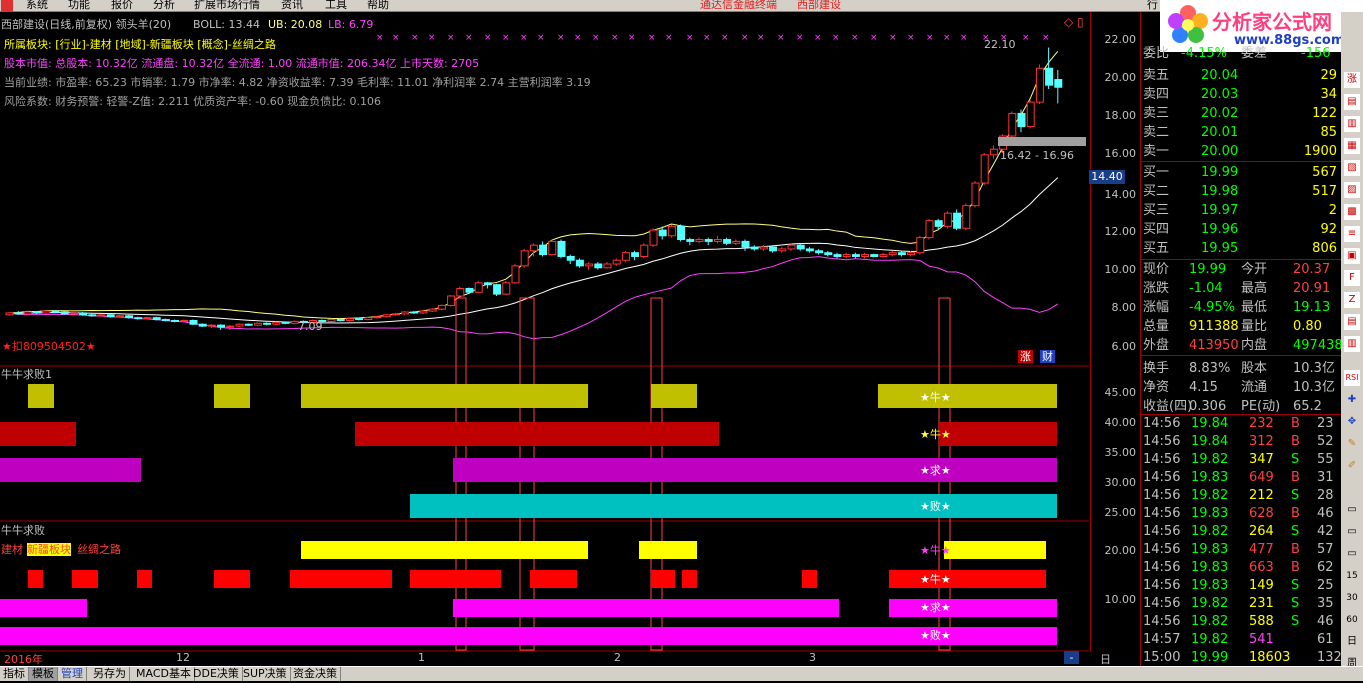 The width and height of the screenshot is (1363, 683). I want to click on zoom-in-icon: ✚, so click(1352, 400).